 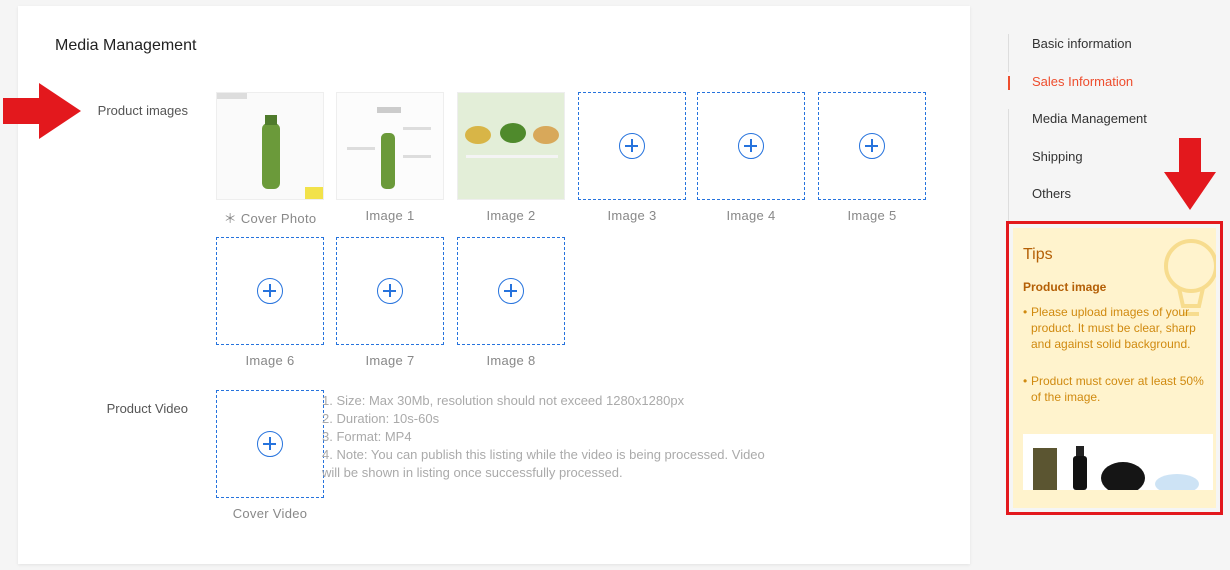 What do you see at coordinates (1116, 468) in the screenshot?
I see `example-products-icon` at bounding box center [1116, 468].